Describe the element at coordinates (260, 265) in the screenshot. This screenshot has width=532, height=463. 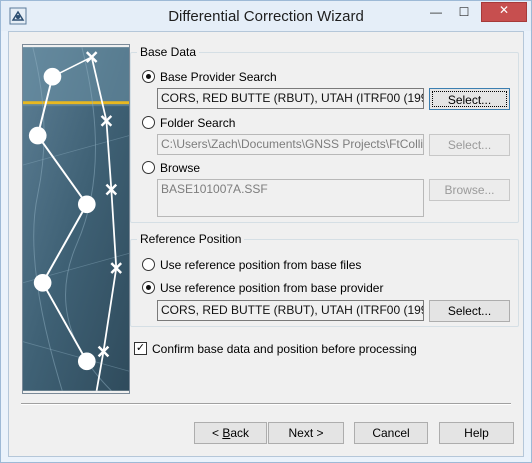
I see `ref-from-base-files-label: Use reference position from base files` at that location.